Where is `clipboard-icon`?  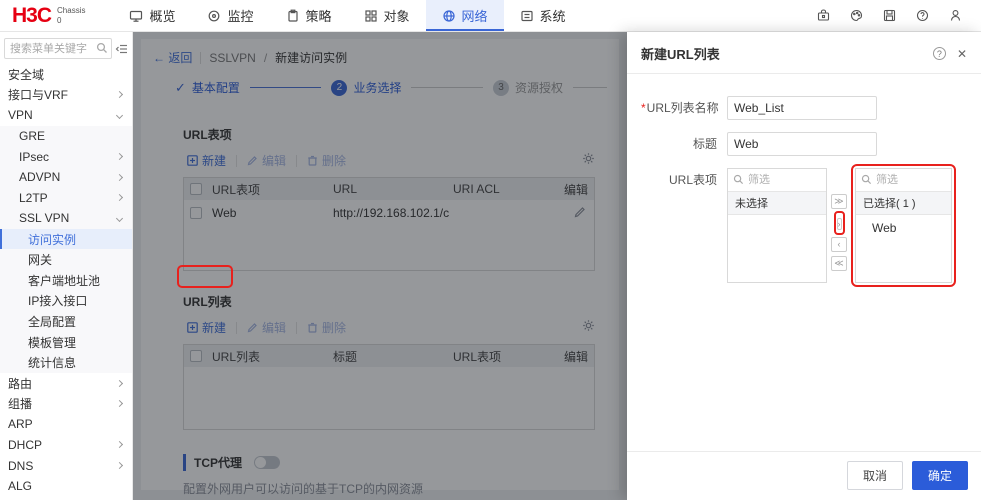 clipboard-icon is located at coordinates (292, 15).